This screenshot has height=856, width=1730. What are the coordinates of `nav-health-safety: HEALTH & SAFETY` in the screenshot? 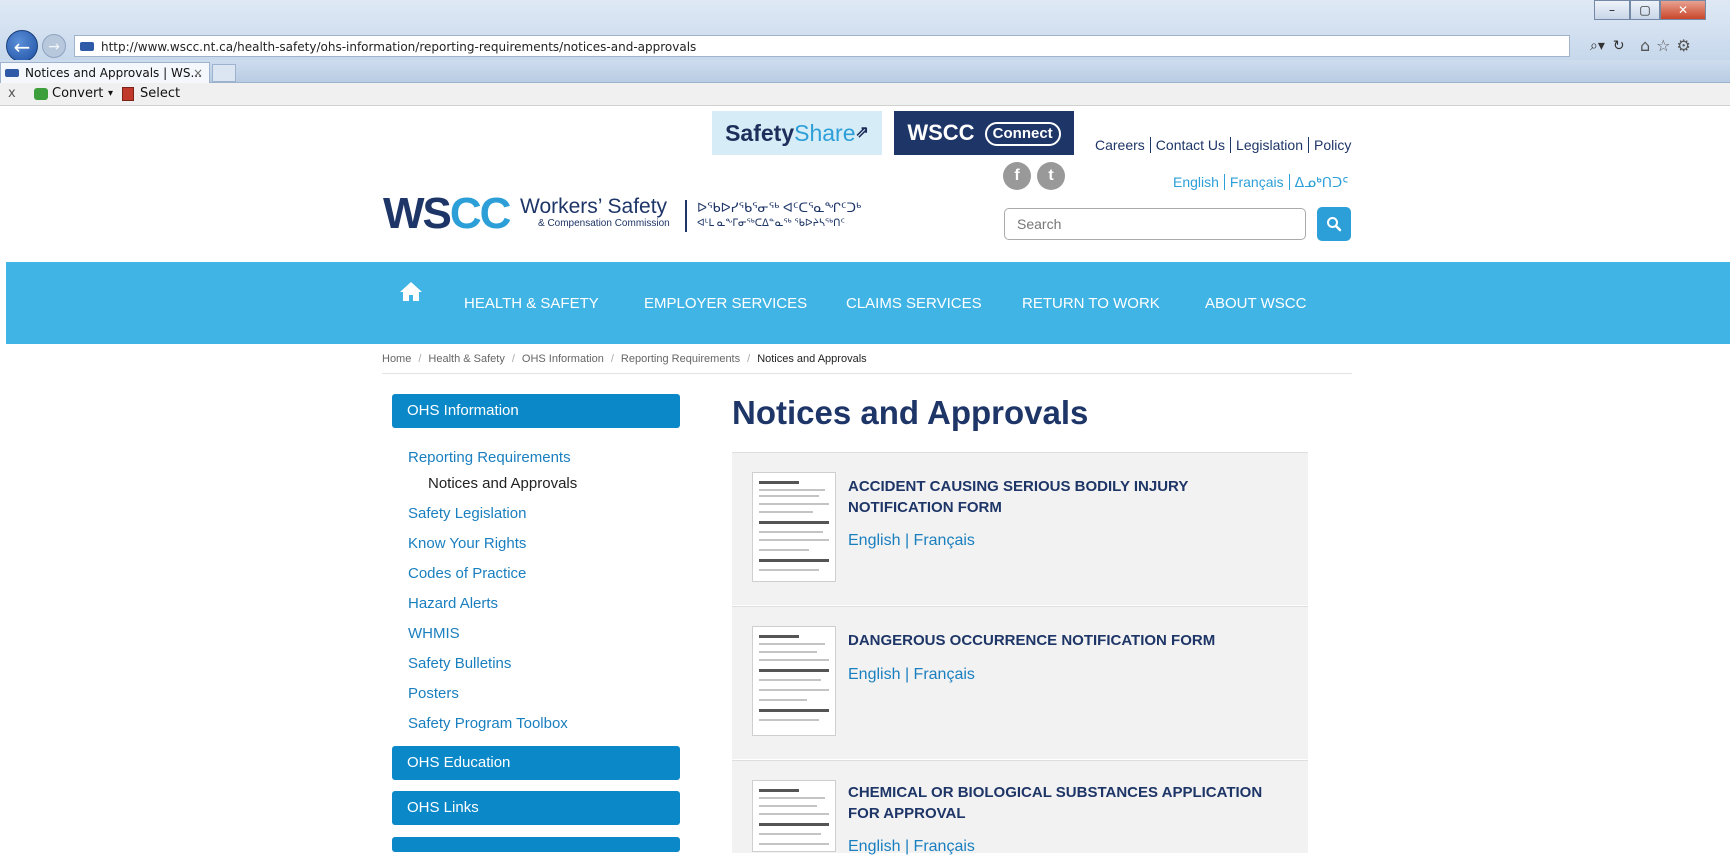 It's located at (531, 303).